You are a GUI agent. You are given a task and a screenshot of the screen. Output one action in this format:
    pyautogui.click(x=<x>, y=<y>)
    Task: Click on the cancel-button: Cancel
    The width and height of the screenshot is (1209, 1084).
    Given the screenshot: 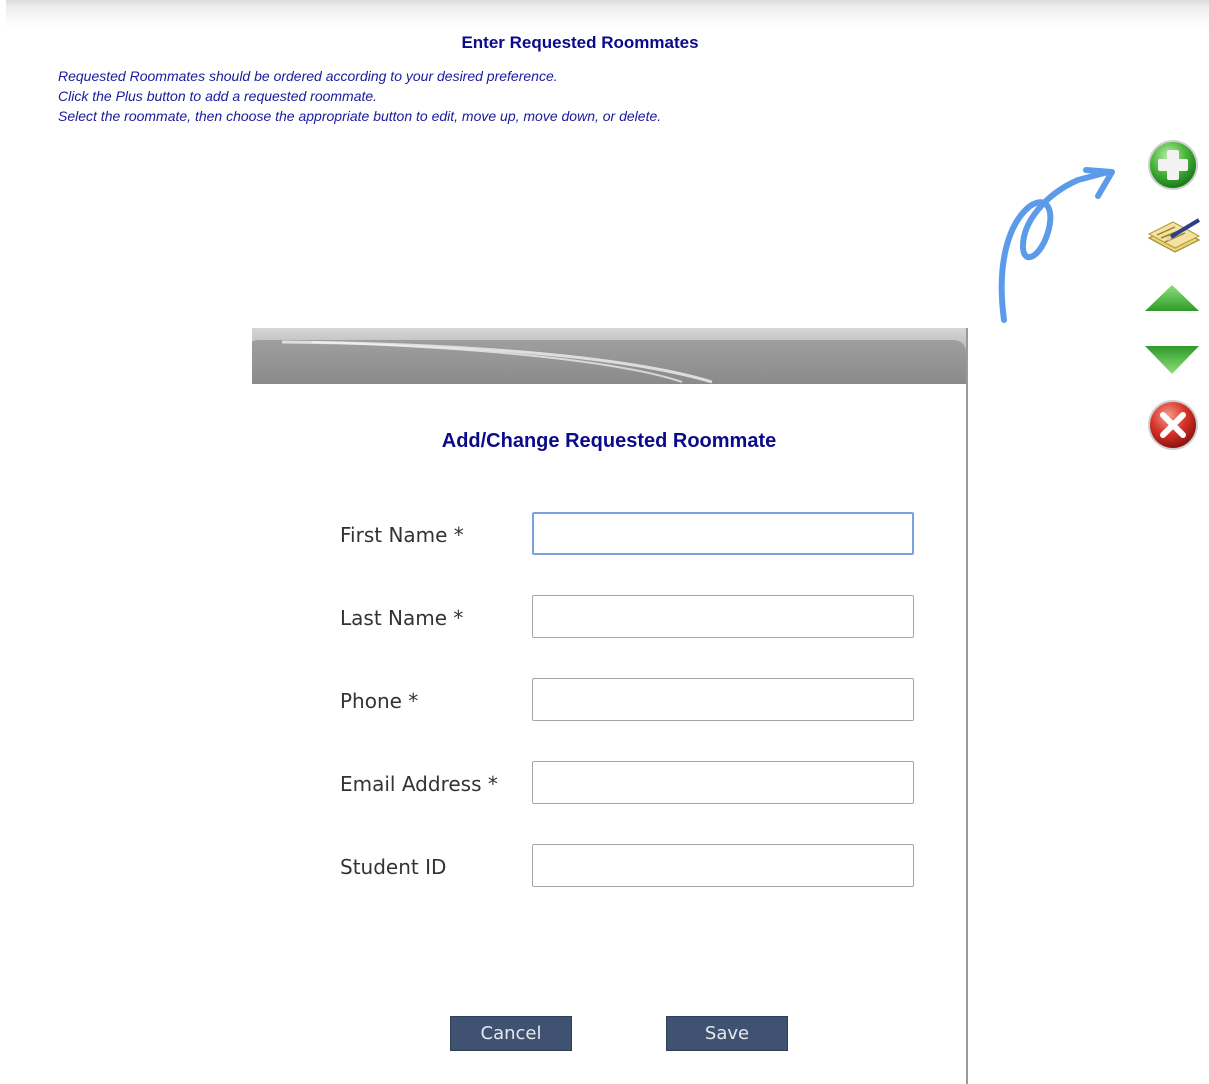 What is the action you would take?
    pyautogui.click(x=511, y=1033)
    